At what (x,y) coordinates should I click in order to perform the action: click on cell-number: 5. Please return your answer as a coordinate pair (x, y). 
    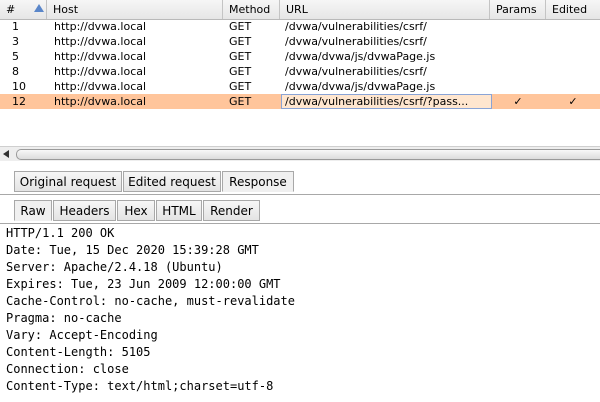
    Looking at the image, I should click on (15, 56).